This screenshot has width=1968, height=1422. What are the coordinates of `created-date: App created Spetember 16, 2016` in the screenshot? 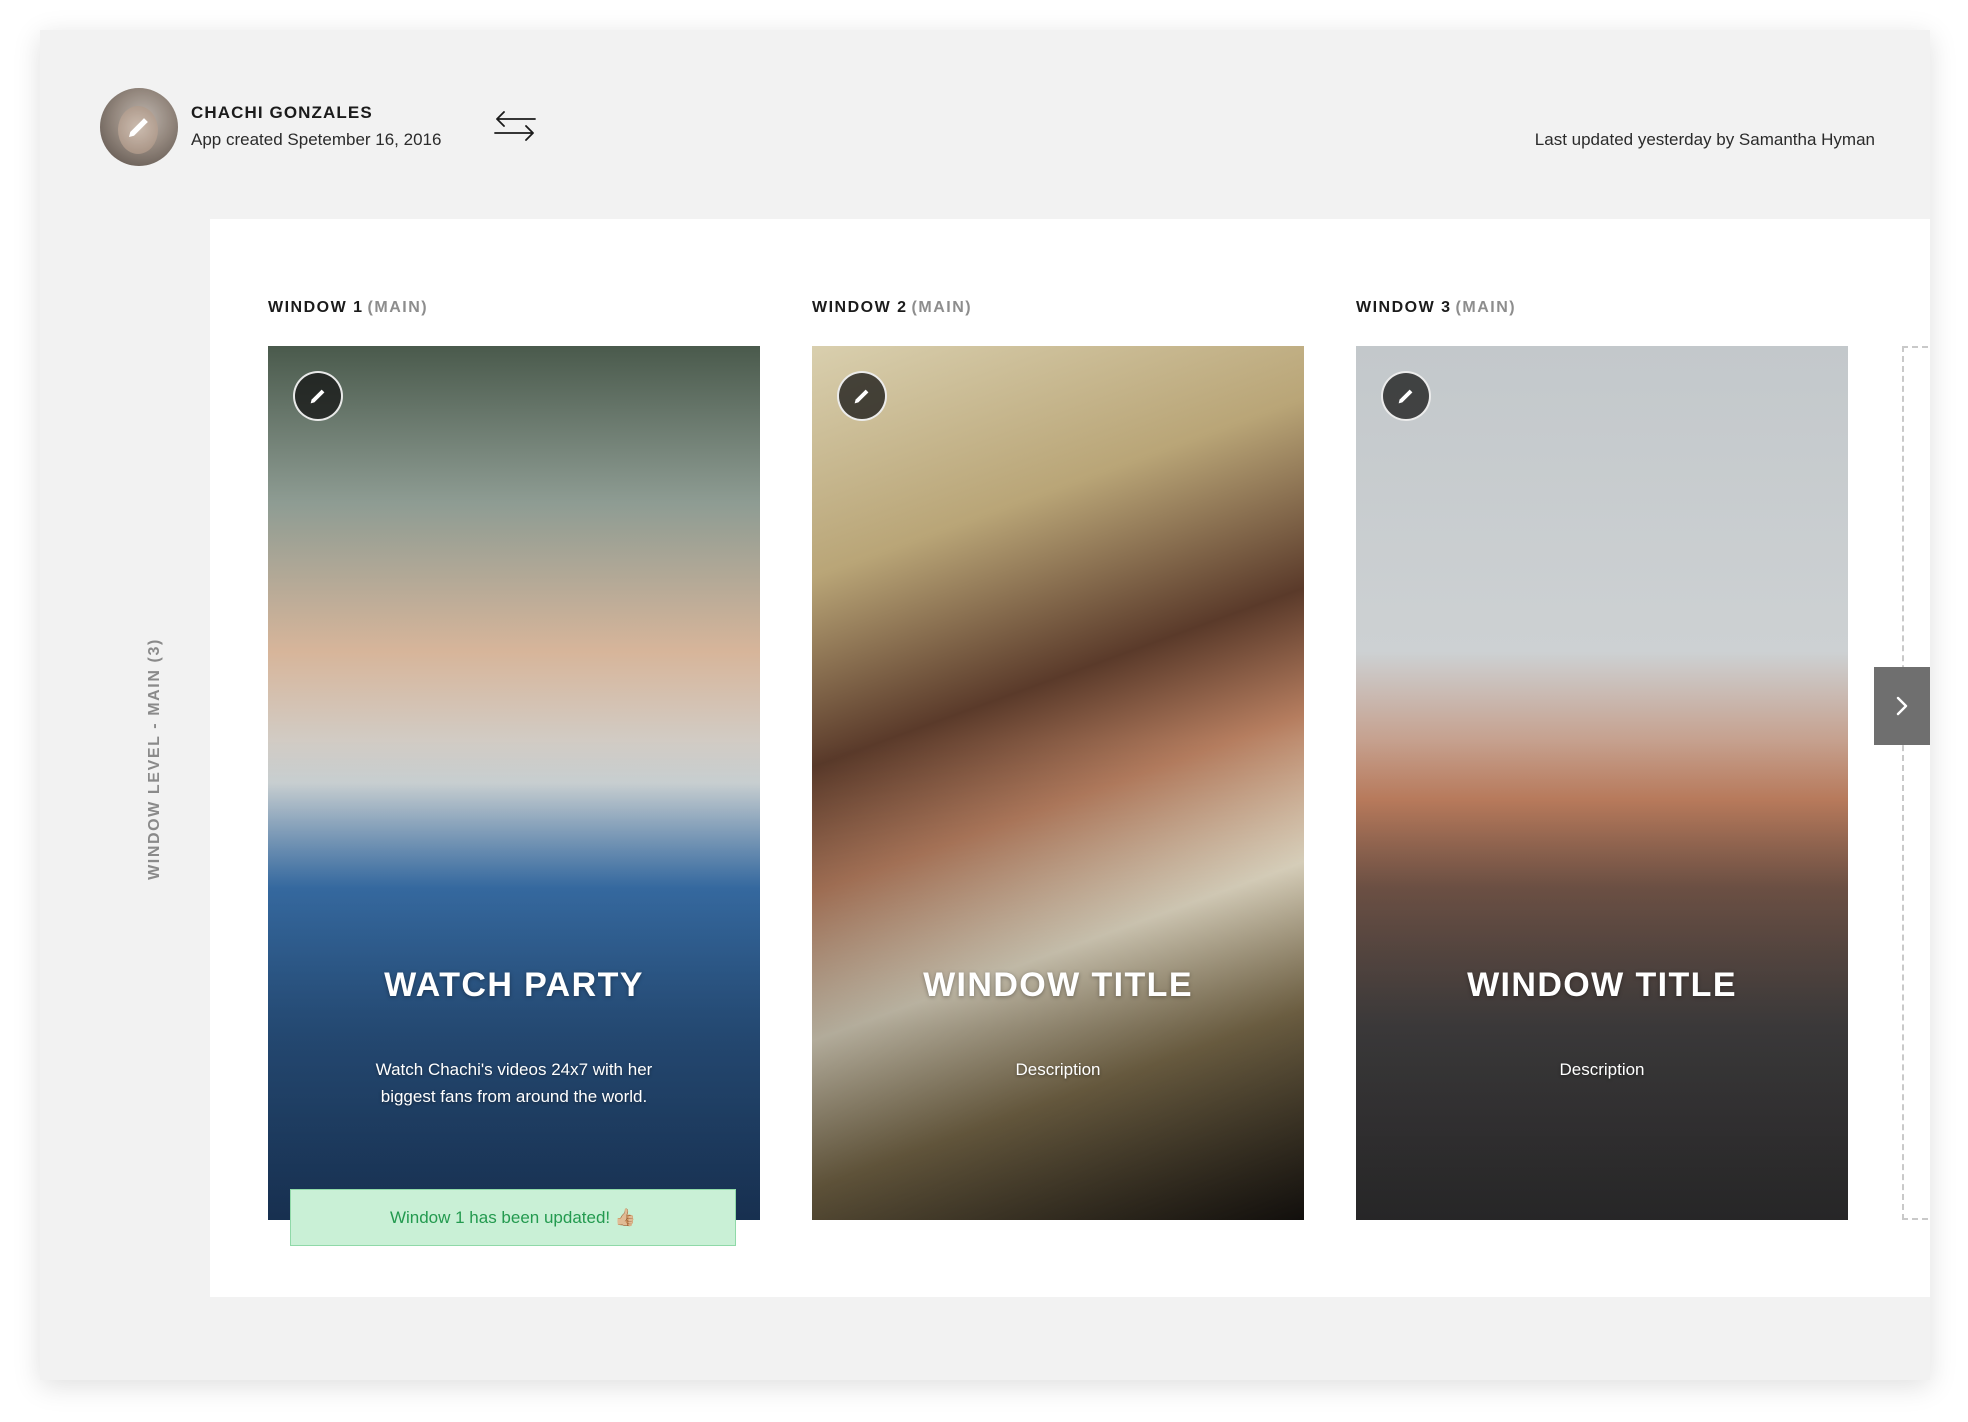 It's located at (316, 139).